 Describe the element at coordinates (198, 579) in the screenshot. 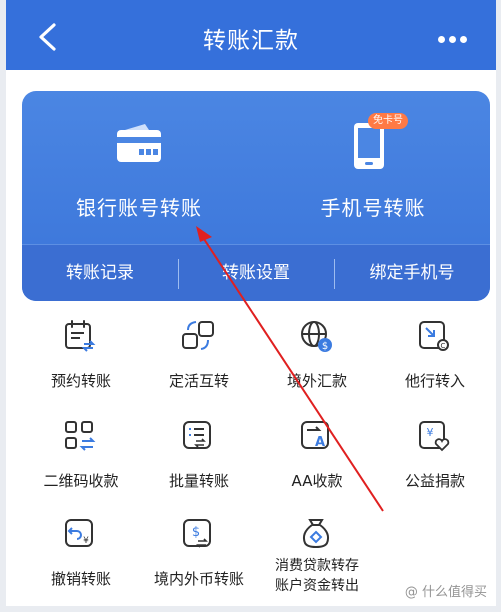

I see `grid-label: 境内外币转账` at that location.